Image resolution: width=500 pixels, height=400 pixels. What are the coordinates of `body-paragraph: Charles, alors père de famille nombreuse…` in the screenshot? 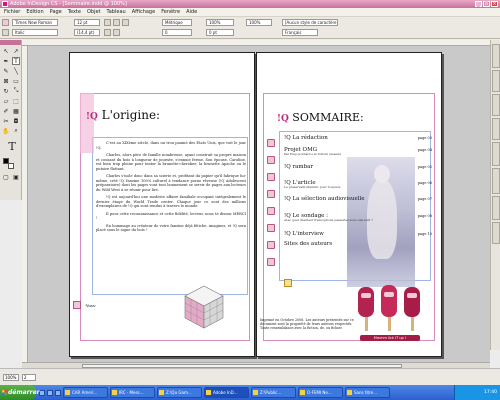 It's located at (171, 162).